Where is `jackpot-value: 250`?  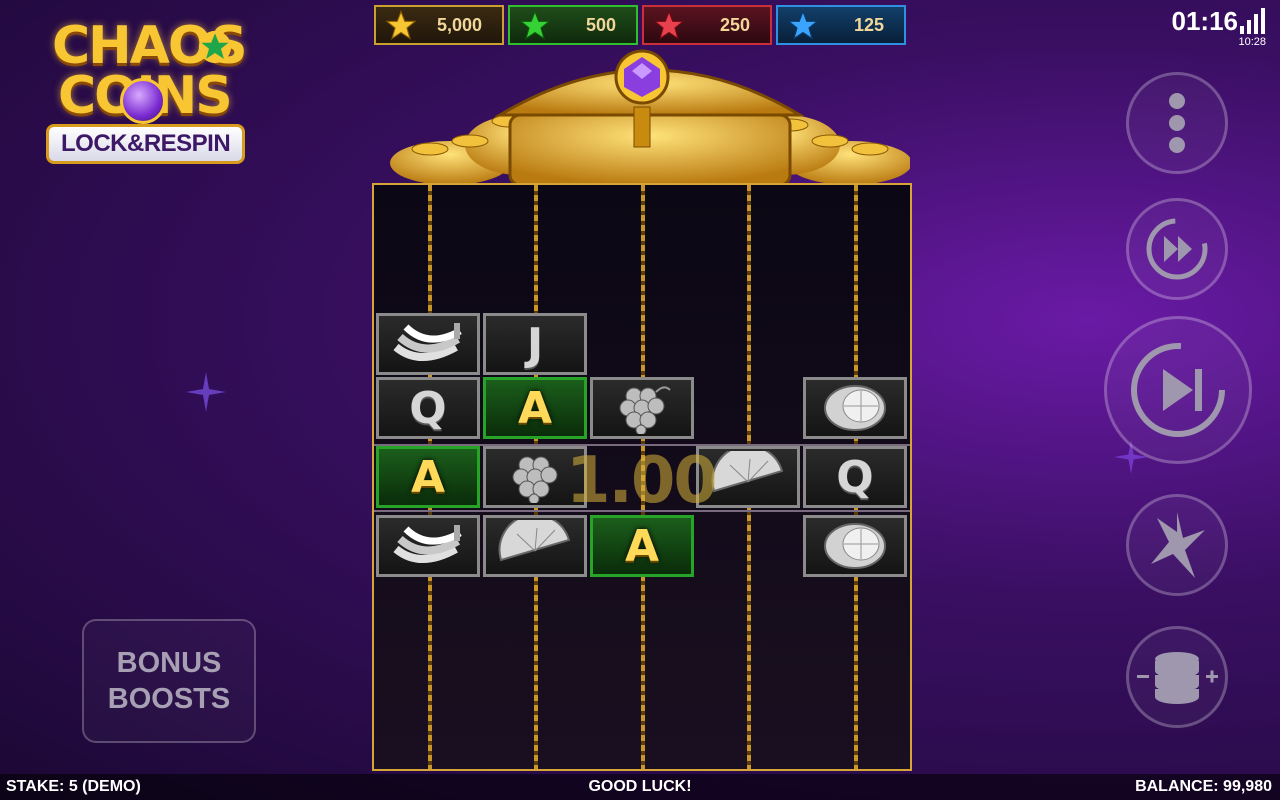
jackpot-value: 250 is located at coordinates (734, 24).